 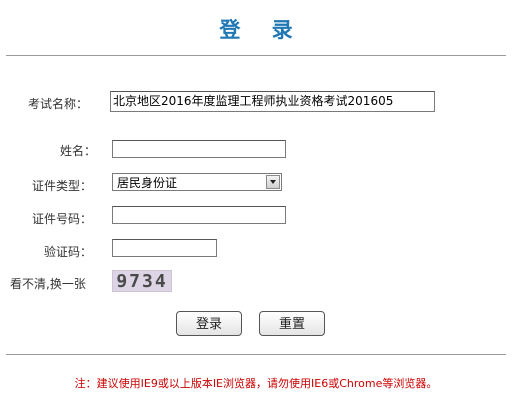 What do you see at coordinates (273, 182) in the screenshot?
I see `chevron-down-icon` at bounding box center [273, 182].